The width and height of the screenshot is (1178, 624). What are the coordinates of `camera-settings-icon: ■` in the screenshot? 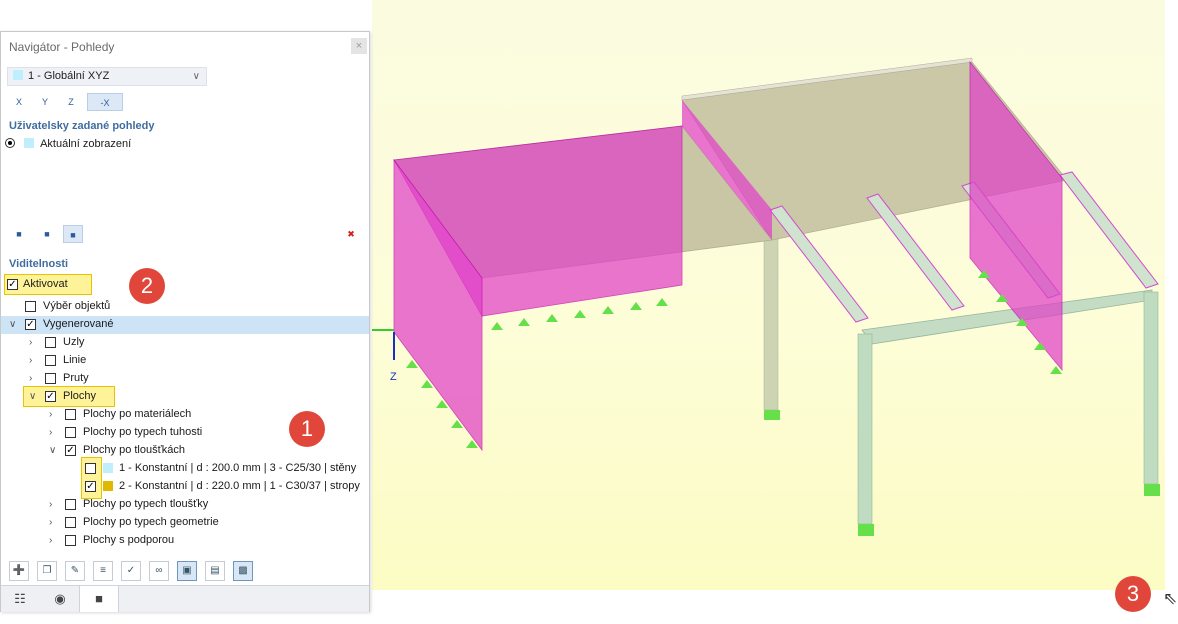 It's located at (73, 234).